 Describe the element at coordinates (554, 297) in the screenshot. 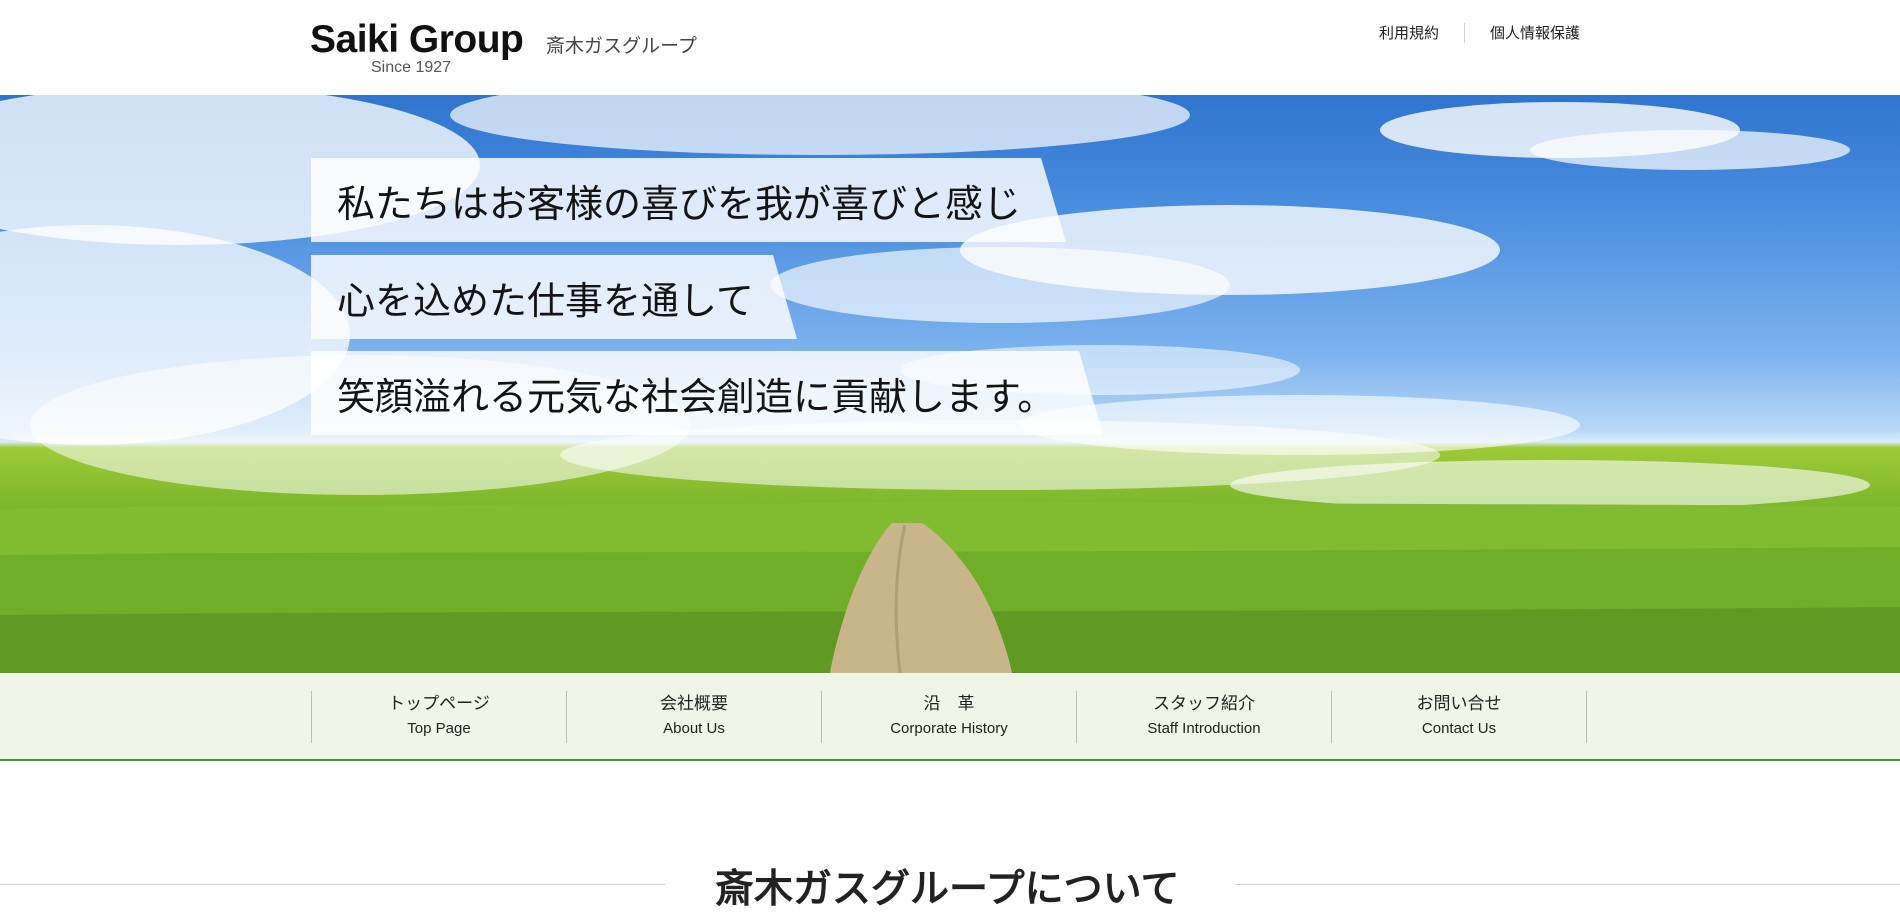

I see `hero-slogan-line: 心を込めた仕事を通して` at that location.